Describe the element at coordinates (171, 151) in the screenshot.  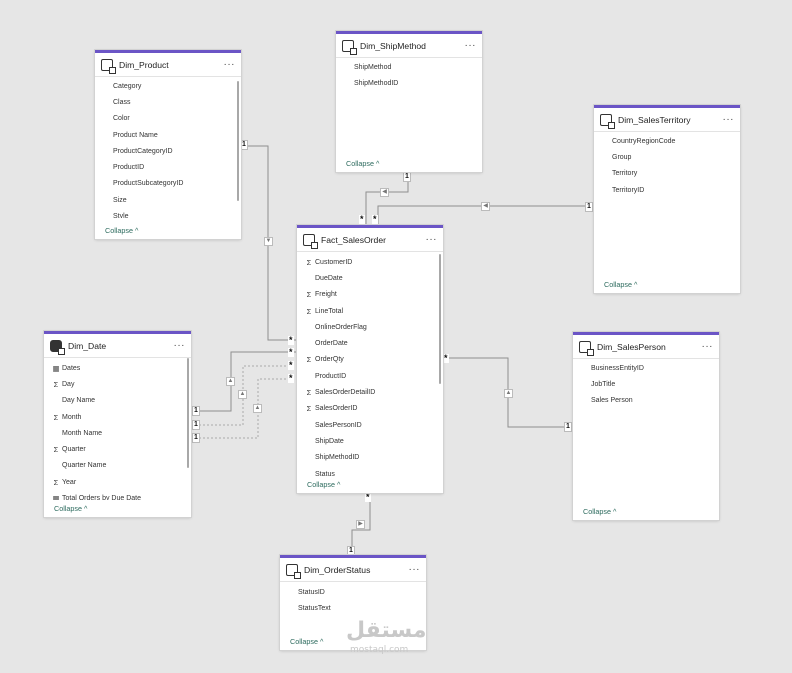
I see `field-row: ProductCategoryID` at that location.